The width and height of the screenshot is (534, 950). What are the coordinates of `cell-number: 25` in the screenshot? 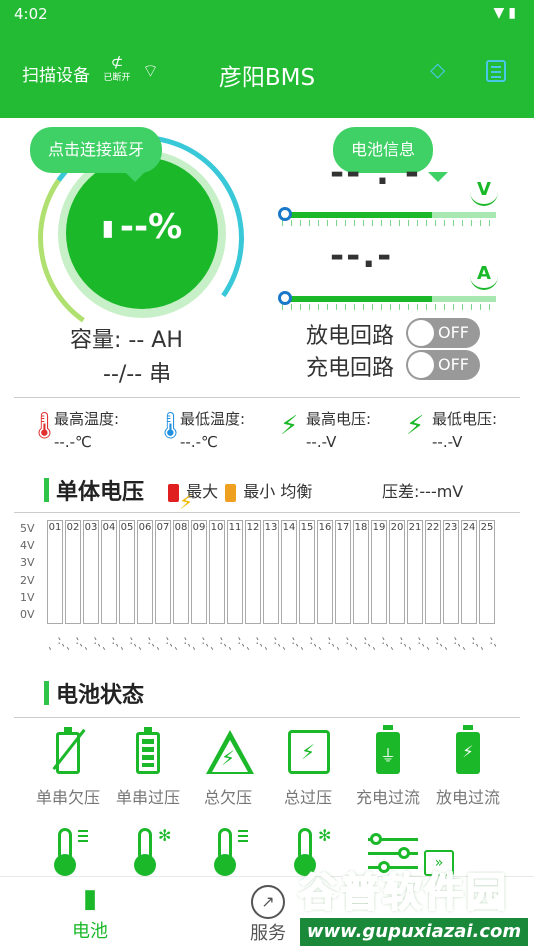 It's located at (487, 527).